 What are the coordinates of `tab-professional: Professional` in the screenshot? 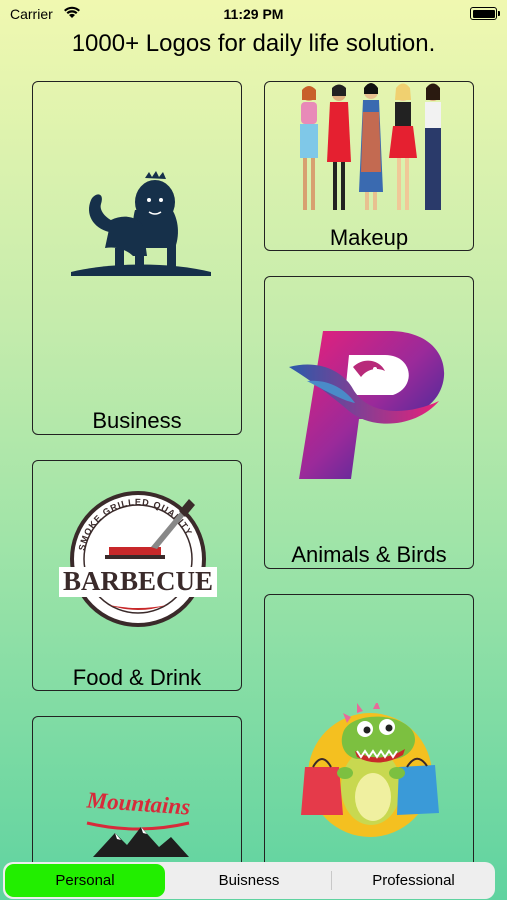 It's located at (413, 880).